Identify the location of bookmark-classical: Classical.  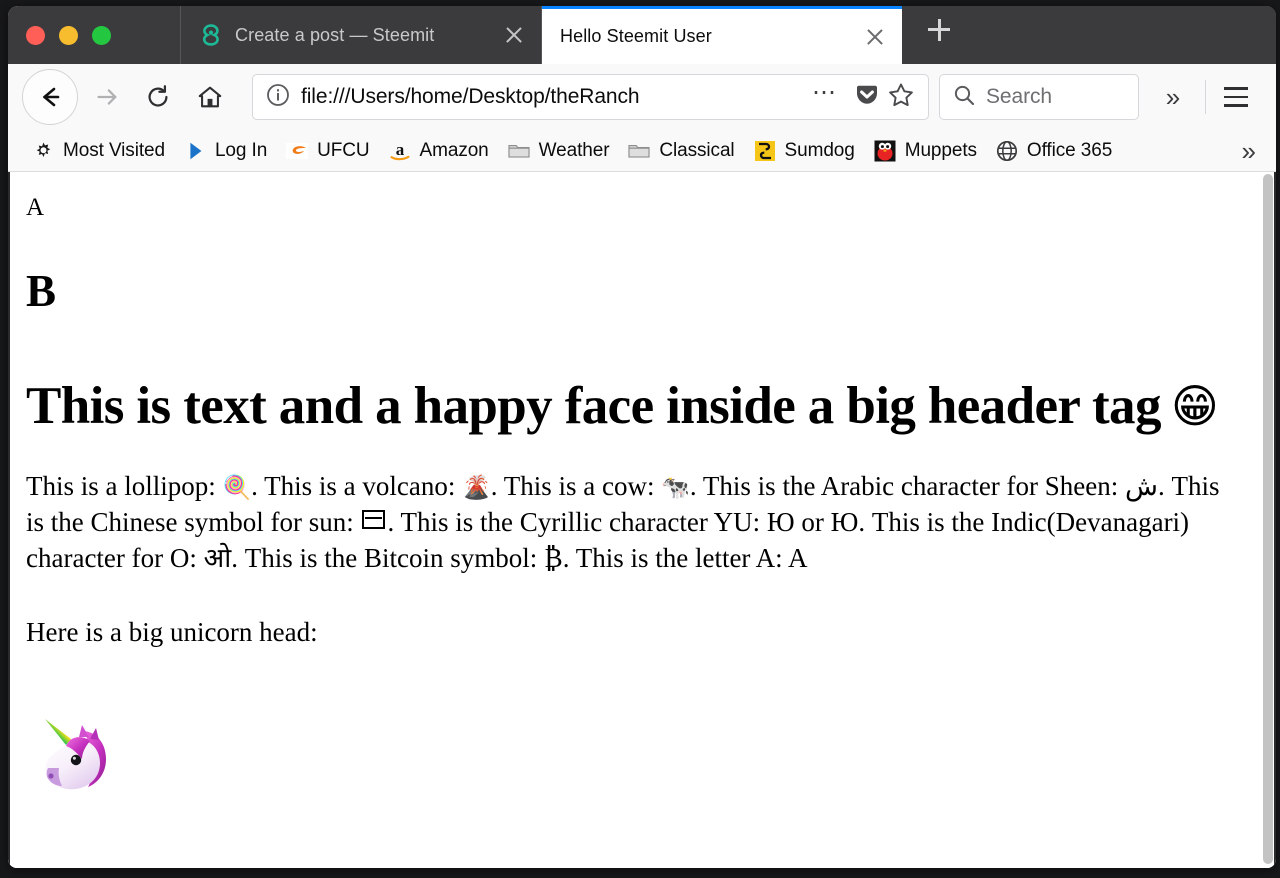
(680, 151).